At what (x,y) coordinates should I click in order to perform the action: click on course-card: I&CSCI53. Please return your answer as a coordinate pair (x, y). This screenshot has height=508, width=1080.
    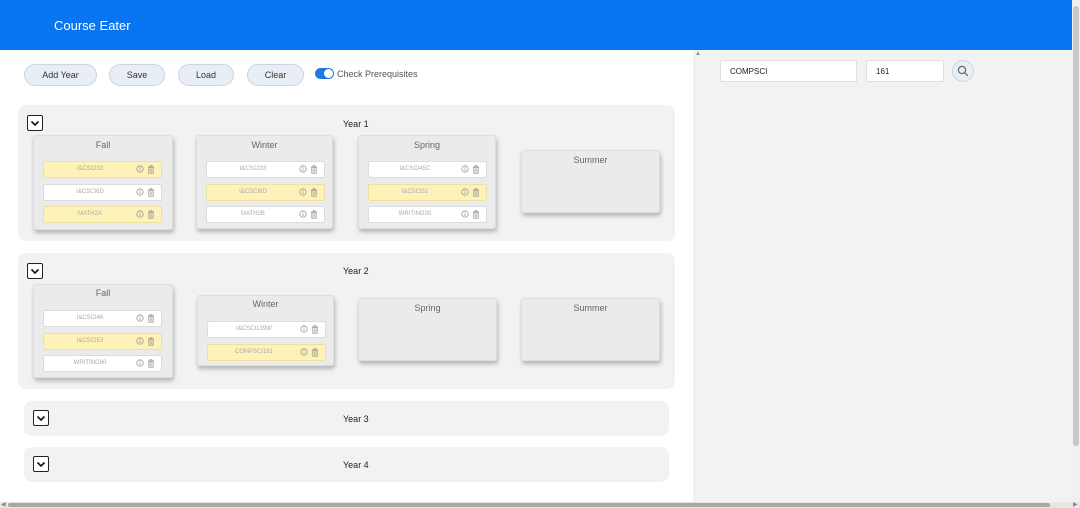
    Looking at the image, I should click on (102, 341).